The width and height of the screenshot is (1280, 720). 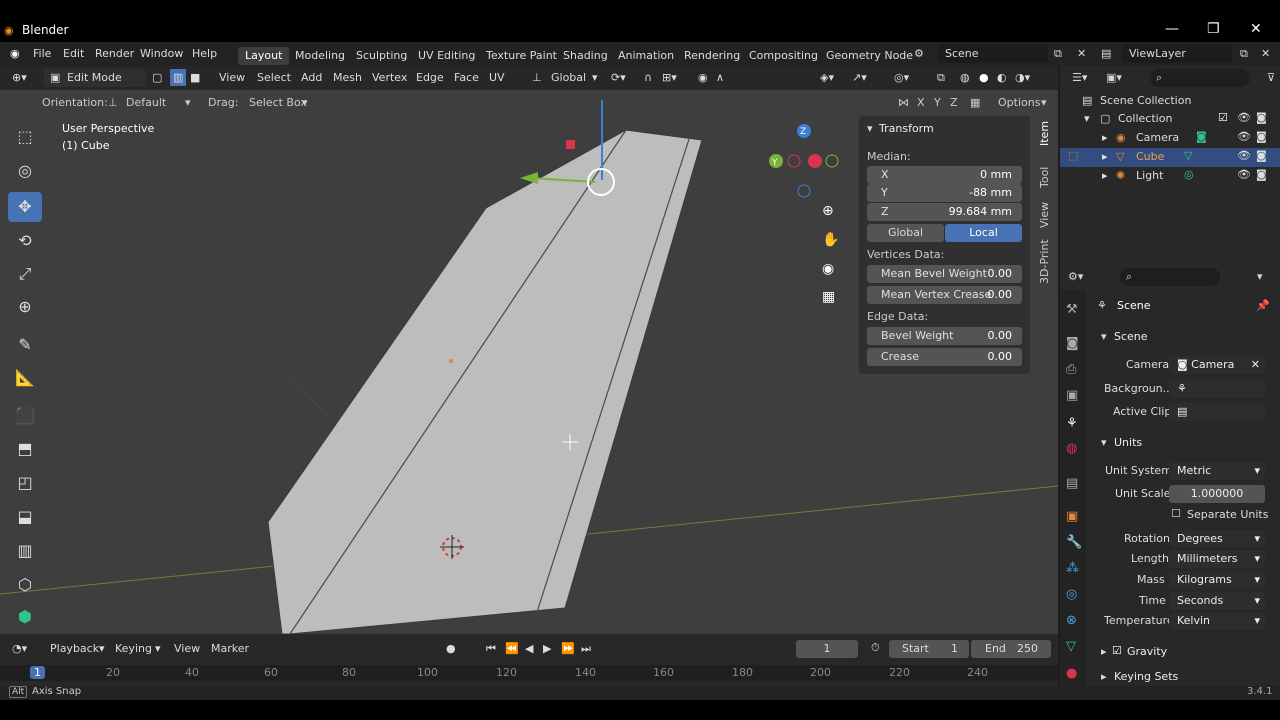 I want to click on gravity-checkbox: ☑, so click(x=1117, y=650).